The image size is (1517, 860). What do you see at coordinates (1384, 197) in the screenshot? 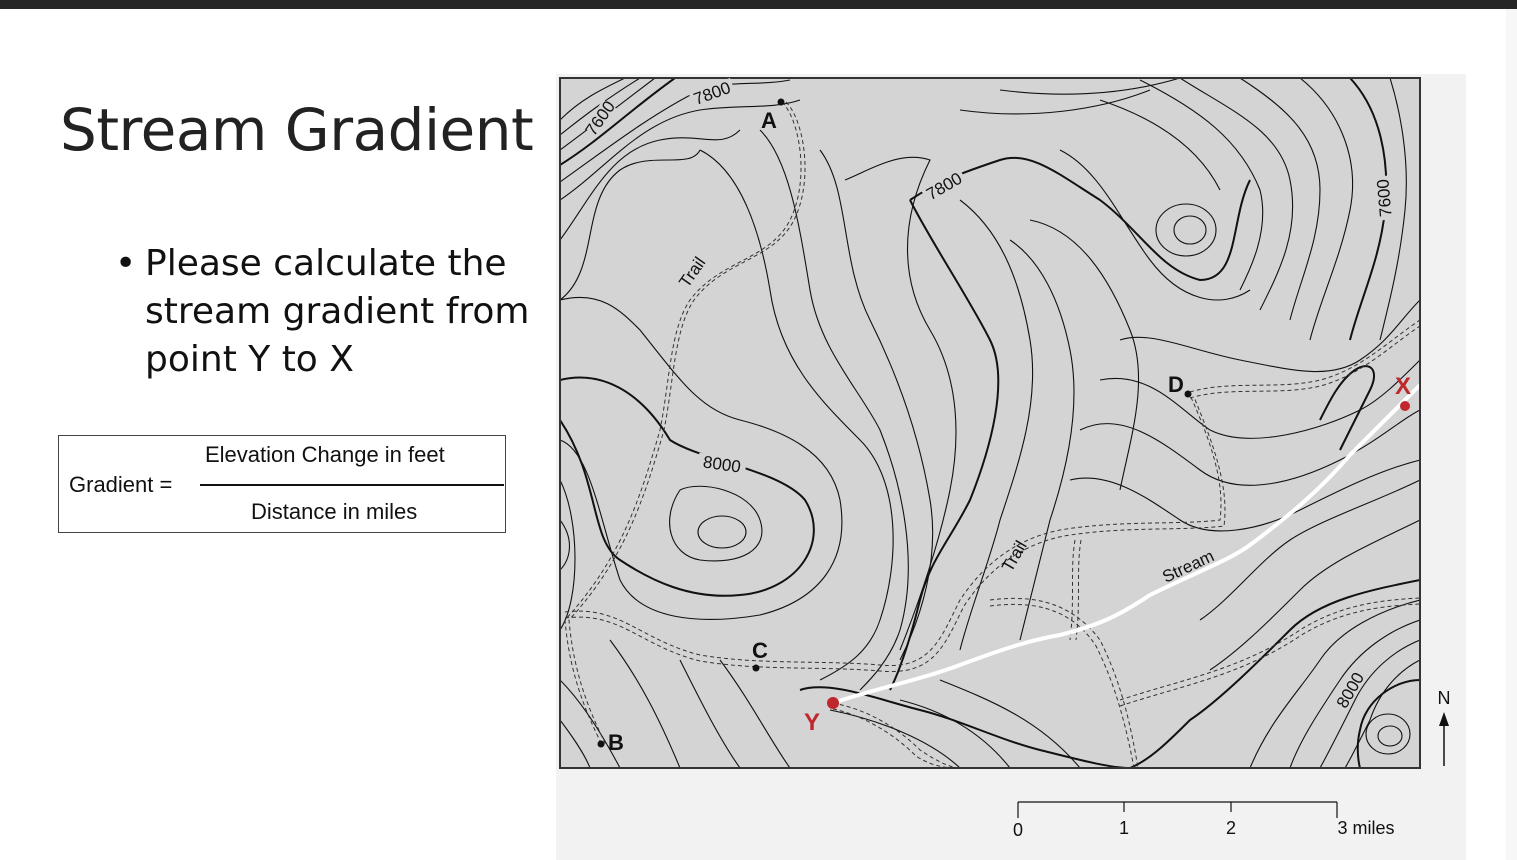
I see `contour-label-7600-right: 7600` at bounding box center [1384, 197].